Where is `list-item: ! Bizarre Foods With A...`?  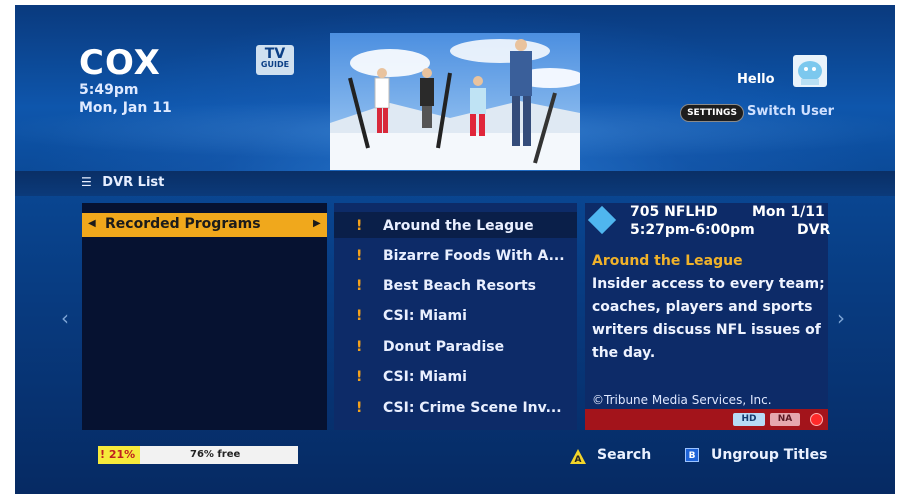
list-item: ! Bizarre Foods With A... is located at coordinates (456, 257).